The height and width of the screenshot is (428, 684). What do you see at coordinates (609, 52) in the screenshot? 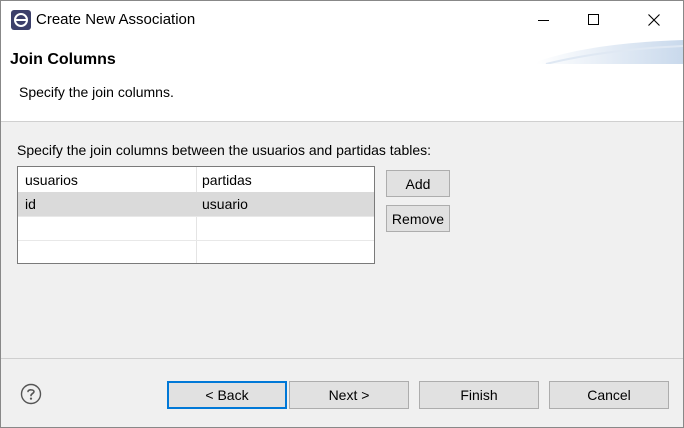
I see `banner-decoration-image` at bounding box center [609, 52].